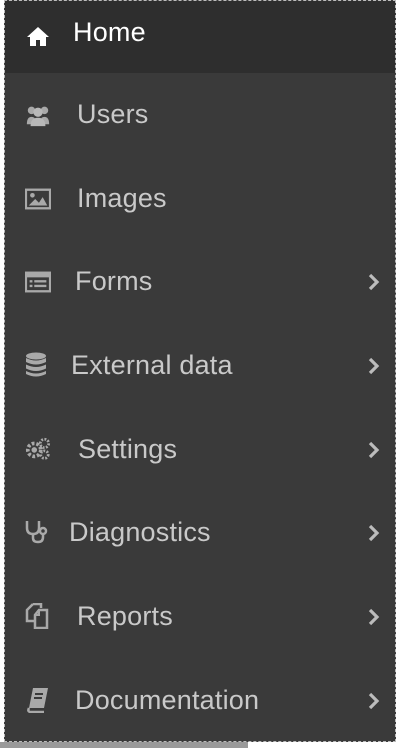 This screenshot has height=748, width=400. Describe the element at coordinates (128, 449) in the screenshot. I see `sidebar-item-label: Settings` at that location.